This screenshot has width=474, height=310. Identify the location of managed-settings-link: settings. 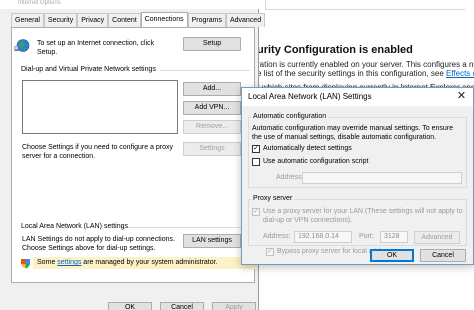
(69, 262).